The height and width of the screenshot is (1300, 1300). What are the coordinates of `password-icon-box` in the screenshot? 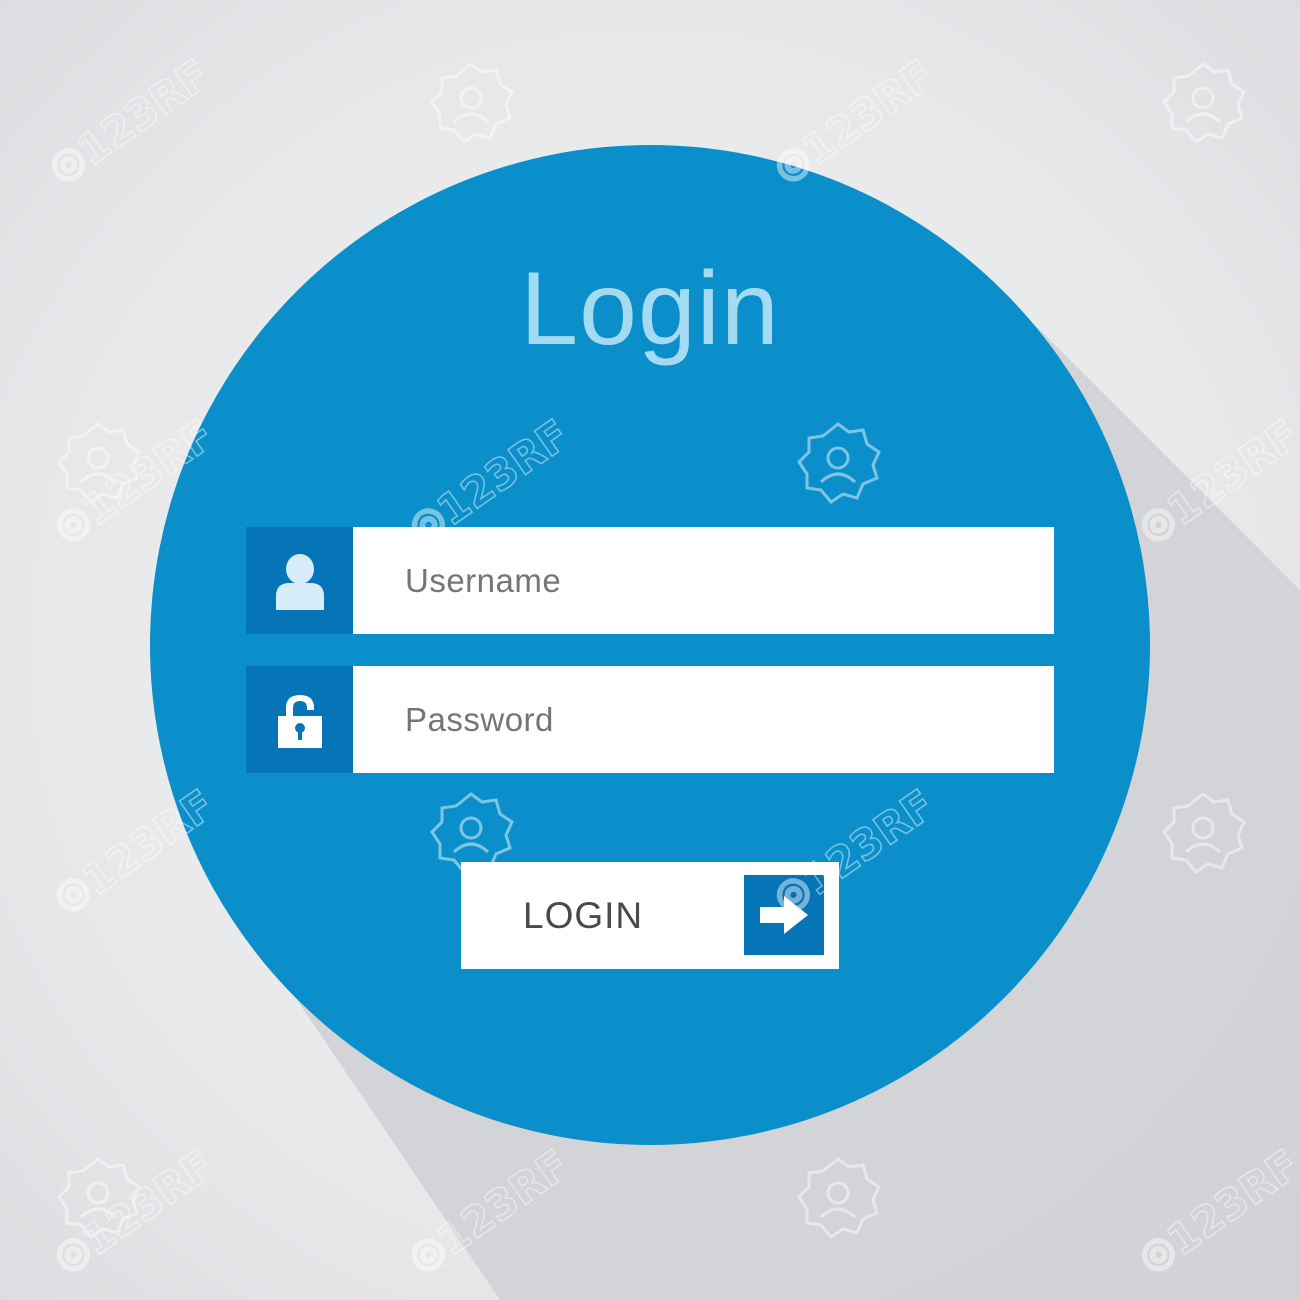 It's located at (299, 719).